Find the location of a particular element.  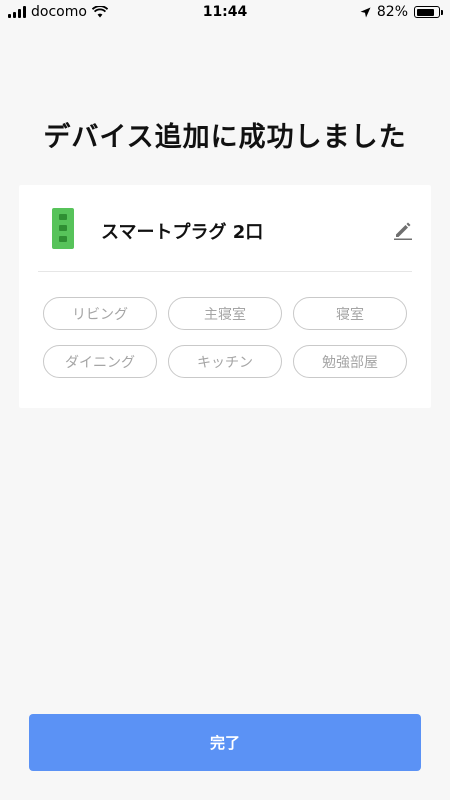

room-chip-group: リビング 主寝室 寝室 ダイニング キッチン 勉強部屋 is located at coordinates (225, 337).